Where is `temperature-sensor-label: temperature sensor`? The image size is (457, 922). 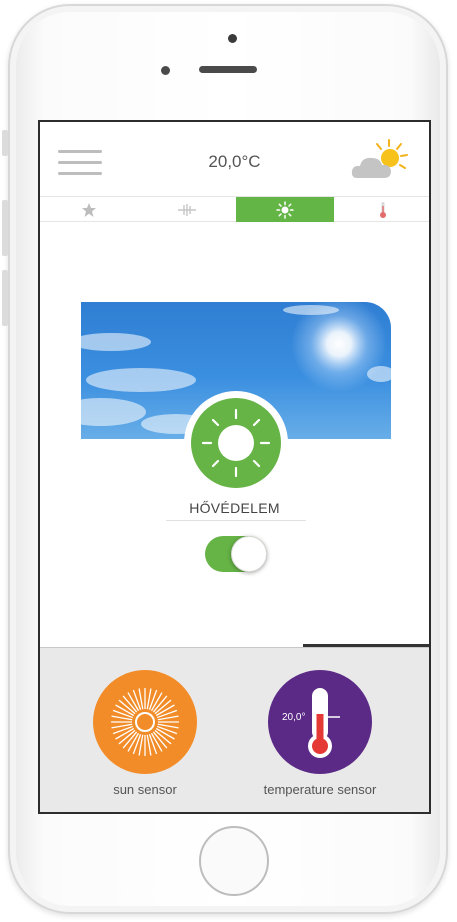
temperature-sensor-label: temperature sensor is located at coordinates (320, 789).